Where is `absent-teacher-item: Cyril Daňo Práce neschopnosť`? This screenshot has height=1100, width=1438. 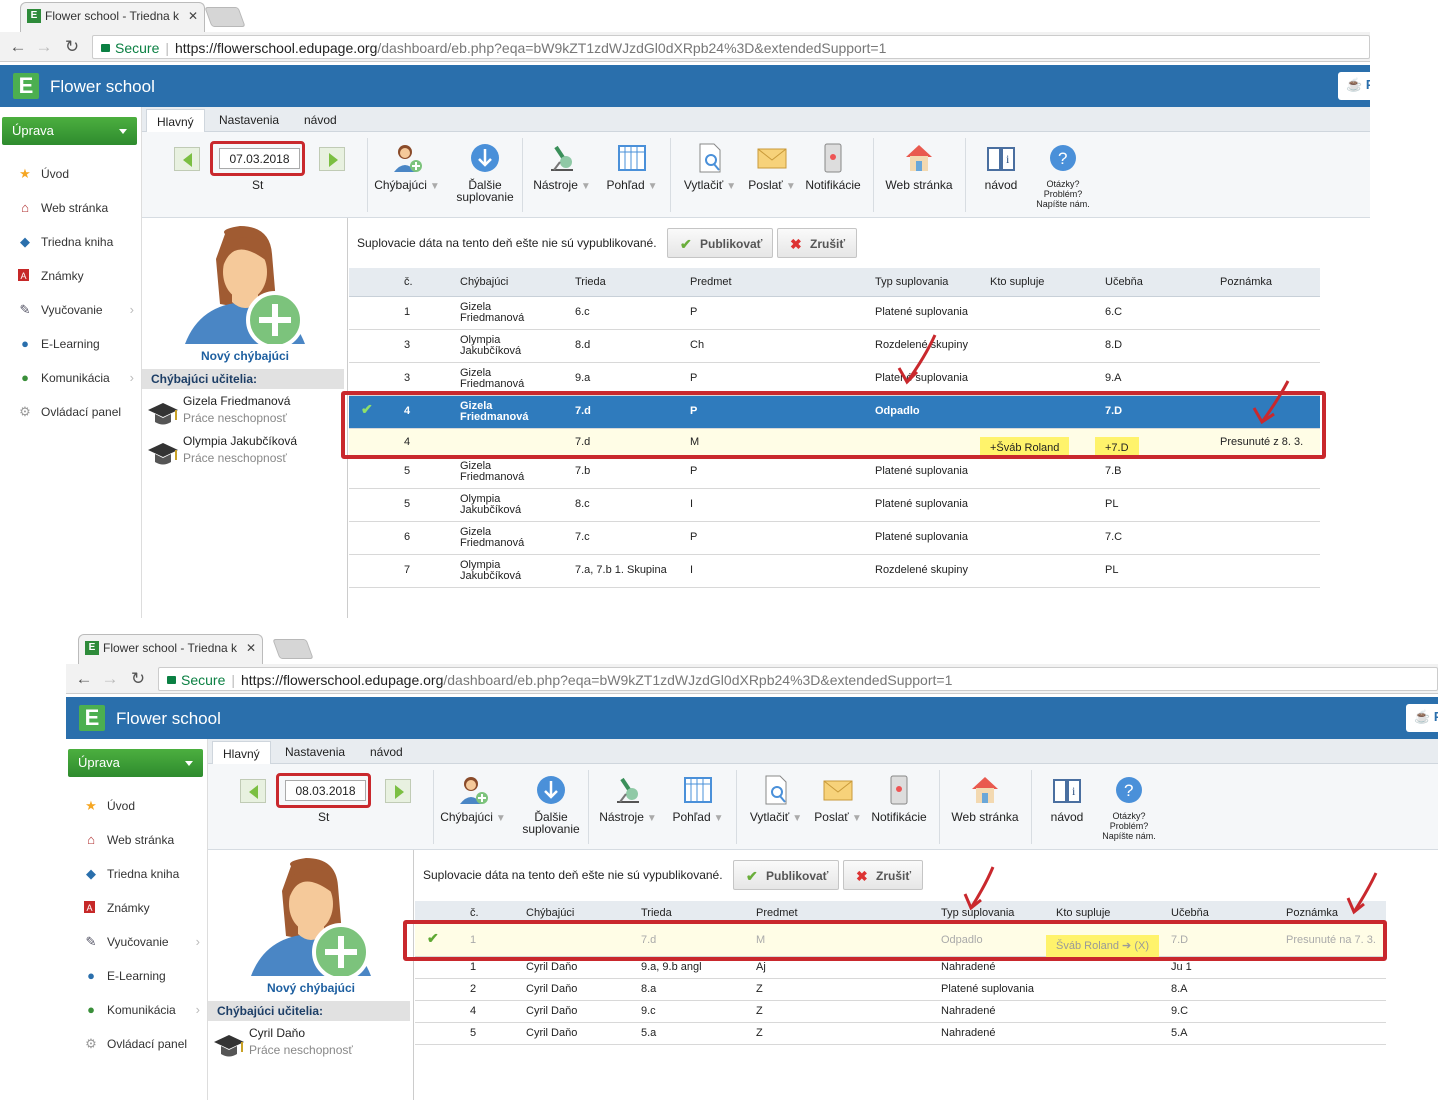
absent-teacher-item: Cyril Daňo Práce neschopnosť is located at coordinates (312, 1046).